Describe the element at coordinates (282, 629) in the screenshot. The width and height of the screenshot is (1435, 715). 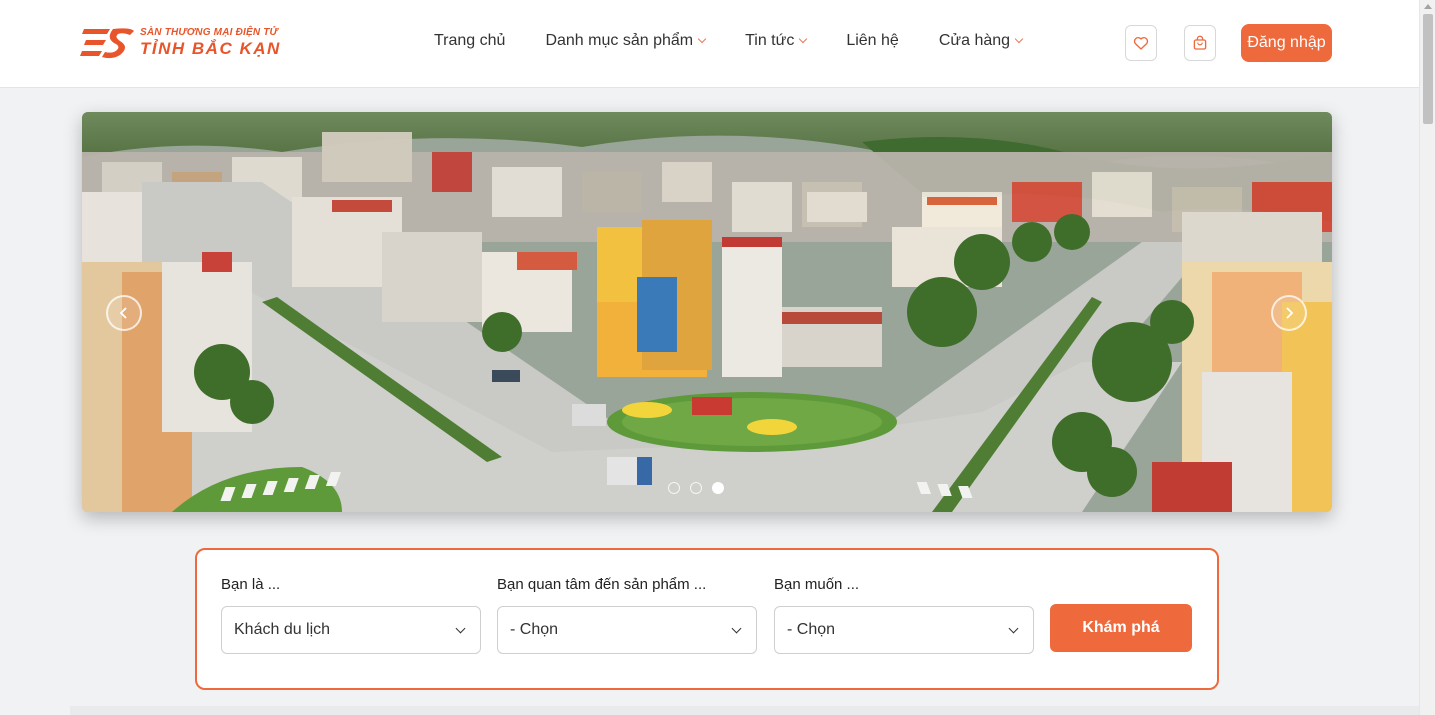
I see `filter-who-value: Khách du lịch` at that location.